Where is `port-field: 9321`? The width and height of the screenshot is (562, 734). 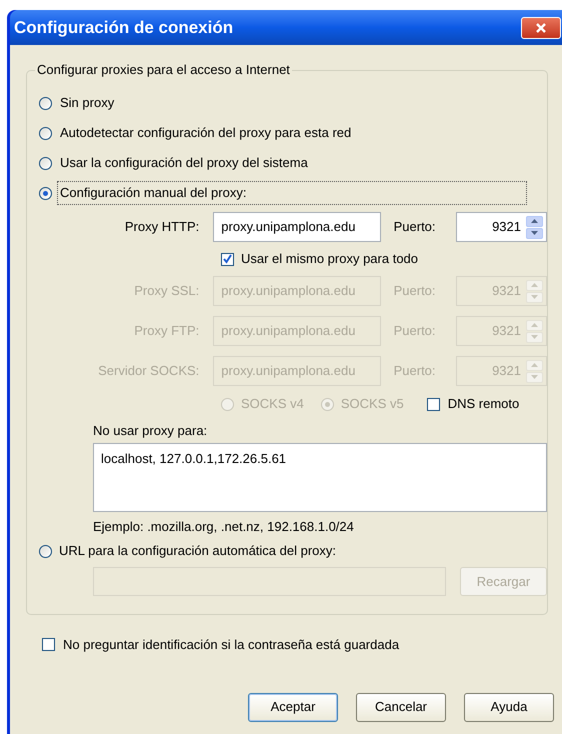
port-field: 9321 is located at coordinates (501, 227).